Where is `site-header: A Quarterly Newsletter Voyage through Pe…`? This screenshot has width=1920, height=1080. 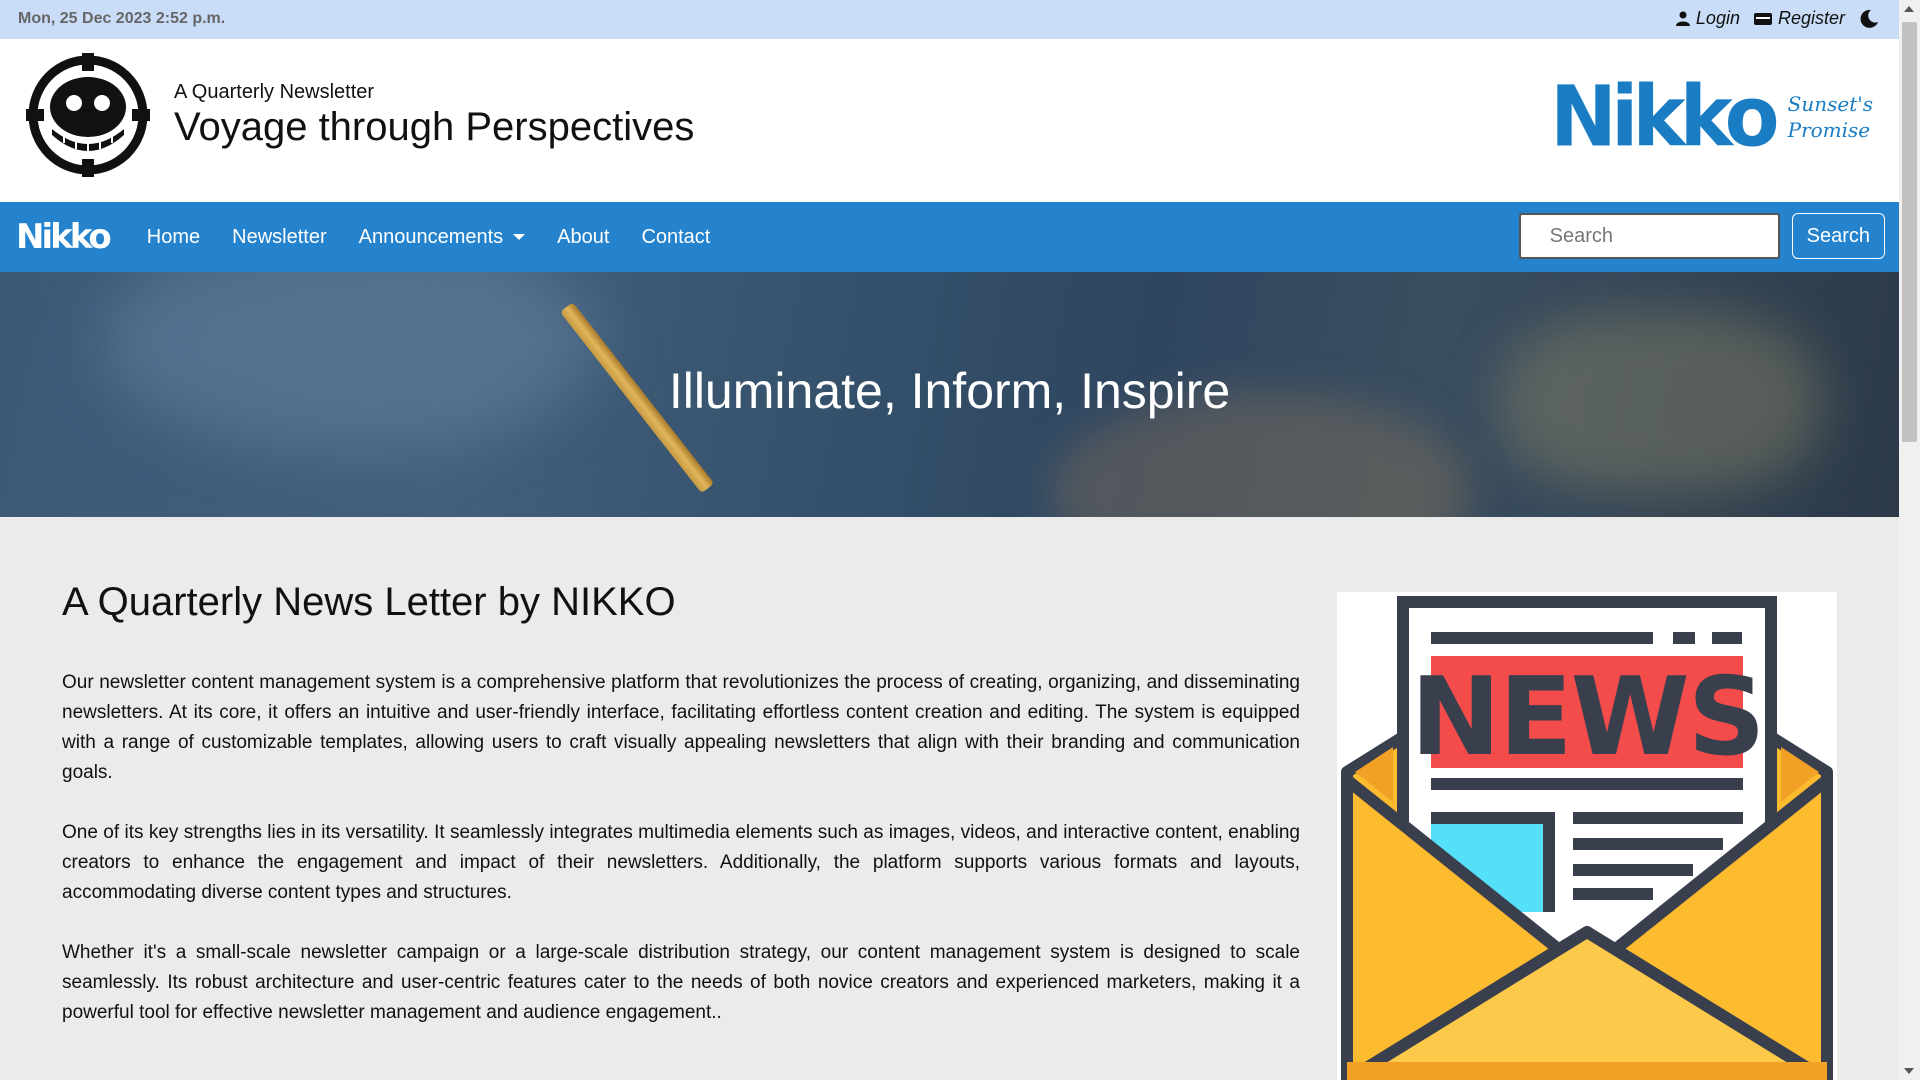
site-header: A Quarterly Newsletter Voyage through Pe… is located at coordinates (949, 120).